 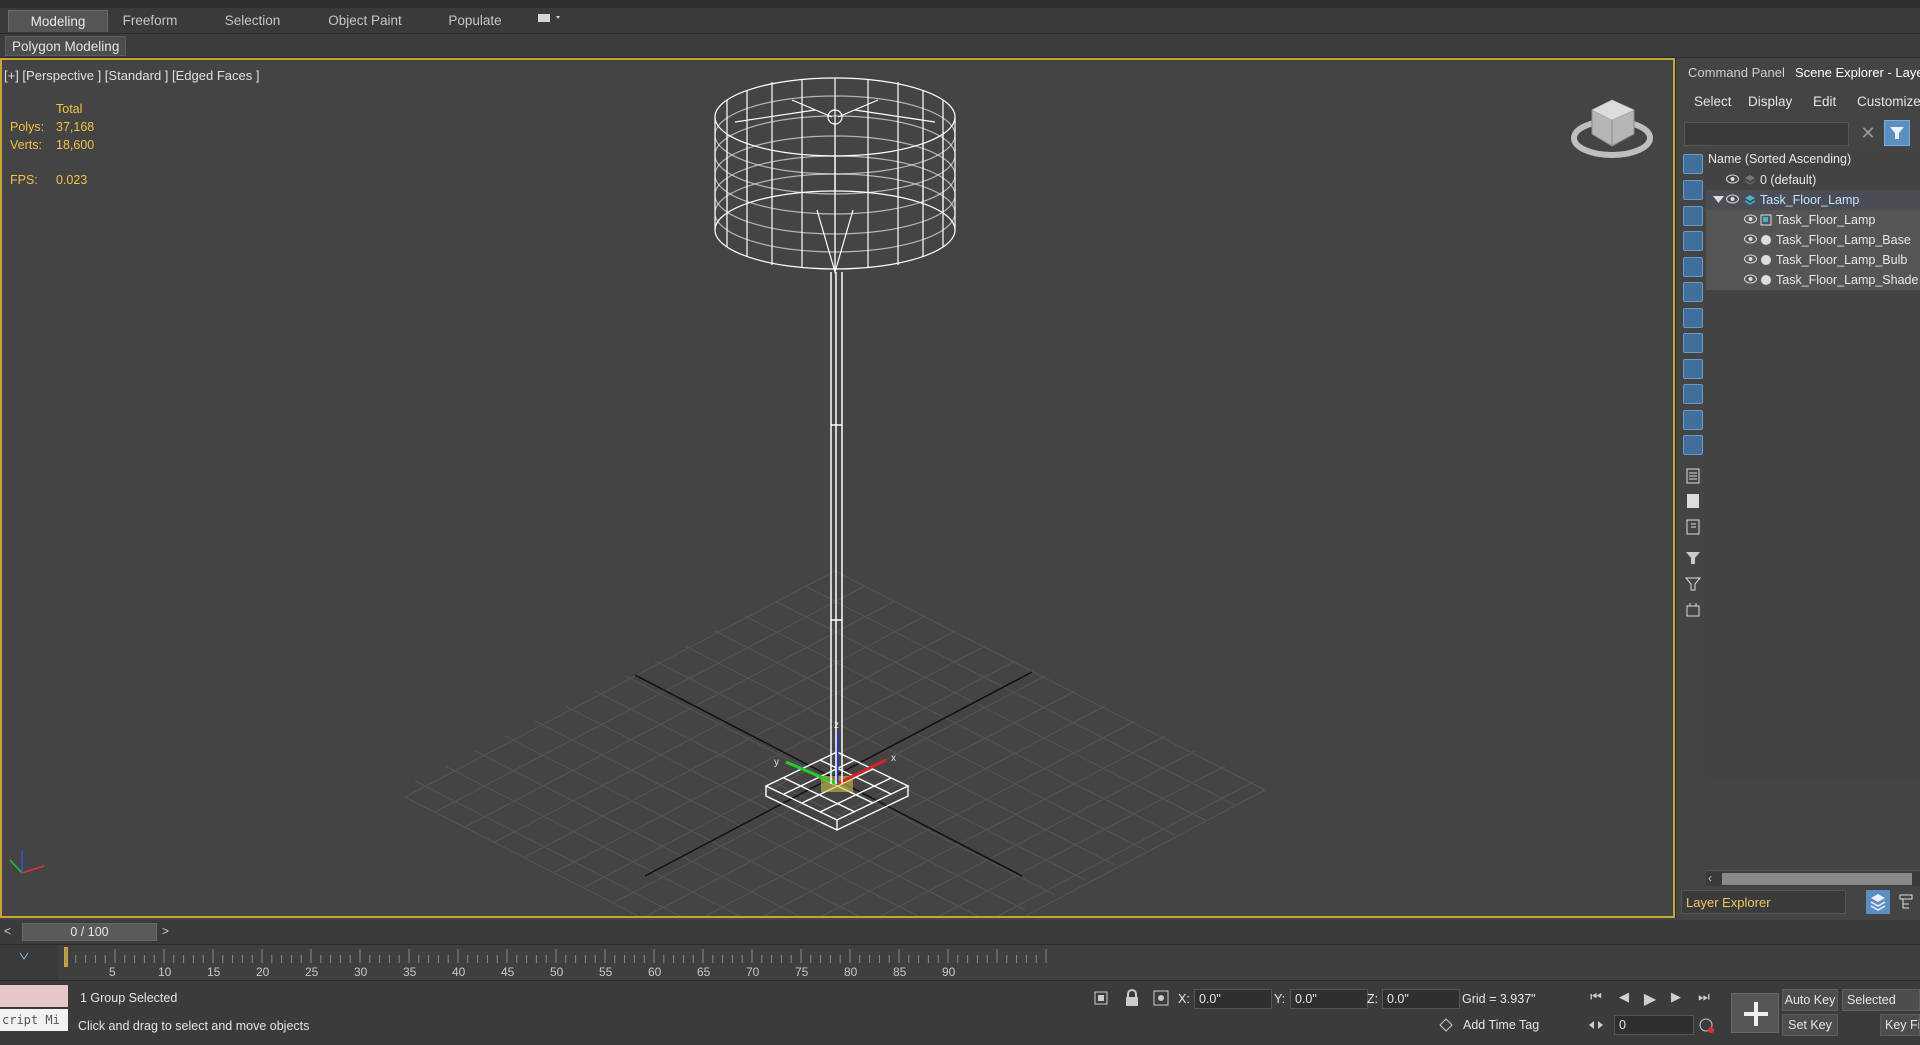 What do you see at coordinates (1763, 902) in the screenshot?
I see `explorer-mode-dropdown: Layer Explorer` at bounding box center [1763, 902].